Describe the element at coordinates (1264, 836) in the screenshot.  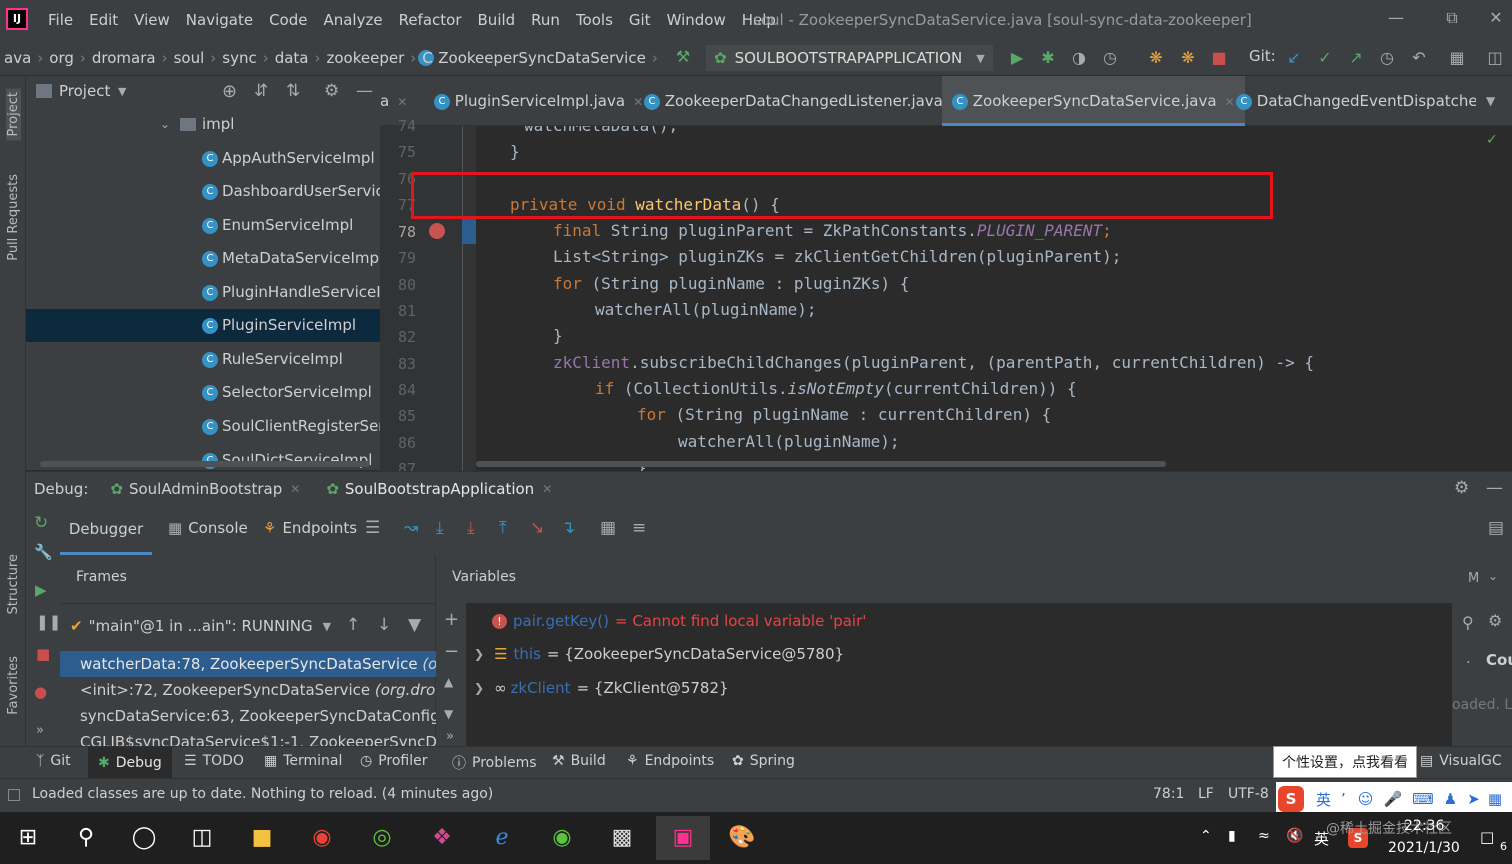
I see `wifi-icon: ≈` at that location.